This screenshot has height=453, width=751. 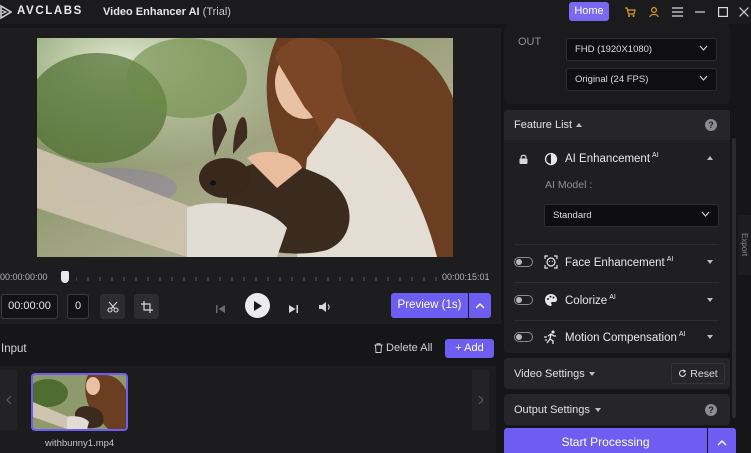 I want to click on output-settings-header: Output Settings ?, so click(x=617, y=409).